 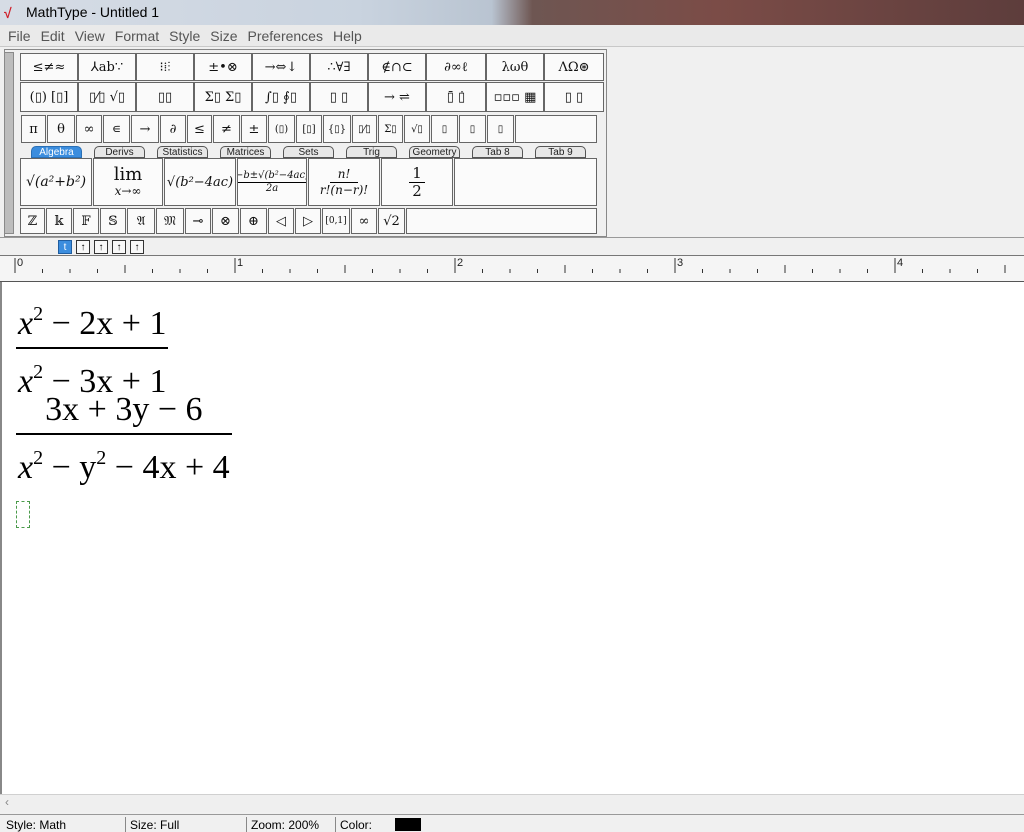 What do you see at coordinates (56, 182) in the screenshot?
I see `template-hypotenuse-button: √(a²+b²)` at bounding box center [56, 182].